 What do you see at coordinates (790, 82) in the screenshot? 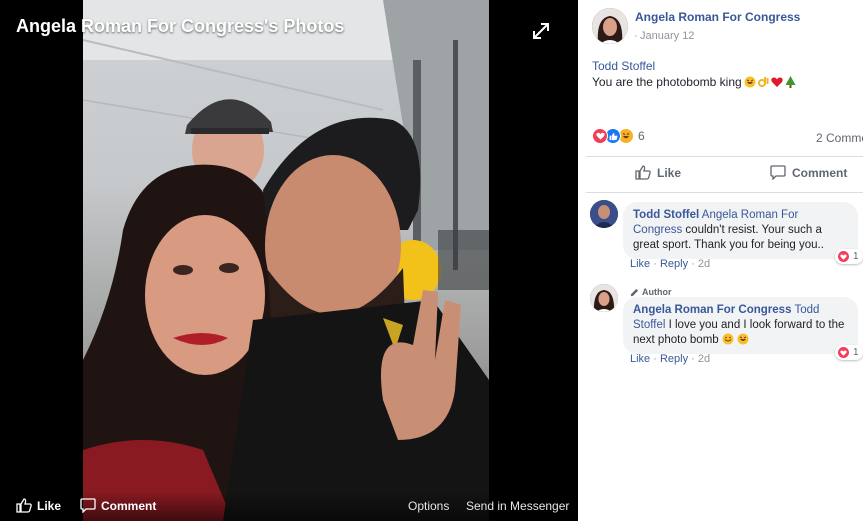
I see `evergreen-tree-icon` at bounding box center [790, 82].